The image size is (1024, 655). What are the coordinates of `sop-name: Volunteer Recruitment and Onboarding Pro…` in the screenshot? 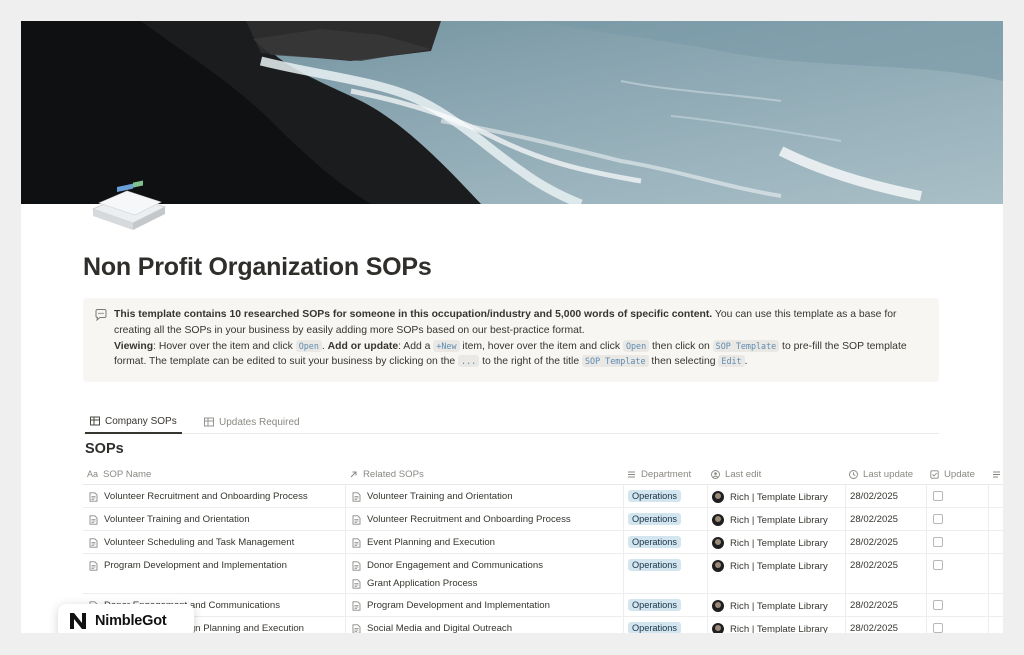 It's located at (198, 496).